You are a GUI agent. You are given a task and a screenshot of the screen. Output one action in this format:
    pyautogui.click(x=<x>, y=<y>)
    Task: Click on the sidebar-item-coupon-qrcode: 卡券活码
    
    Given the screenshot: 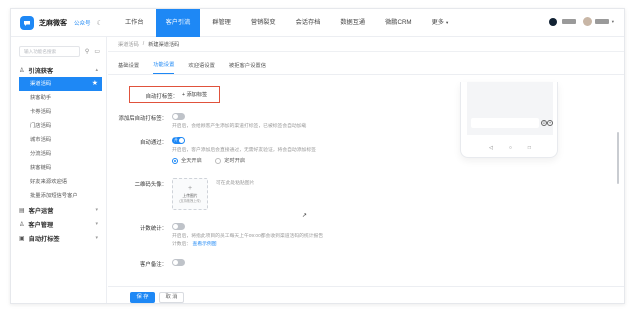 What is the action you would take?
    pyautogui.click(x=58, y=112)
    